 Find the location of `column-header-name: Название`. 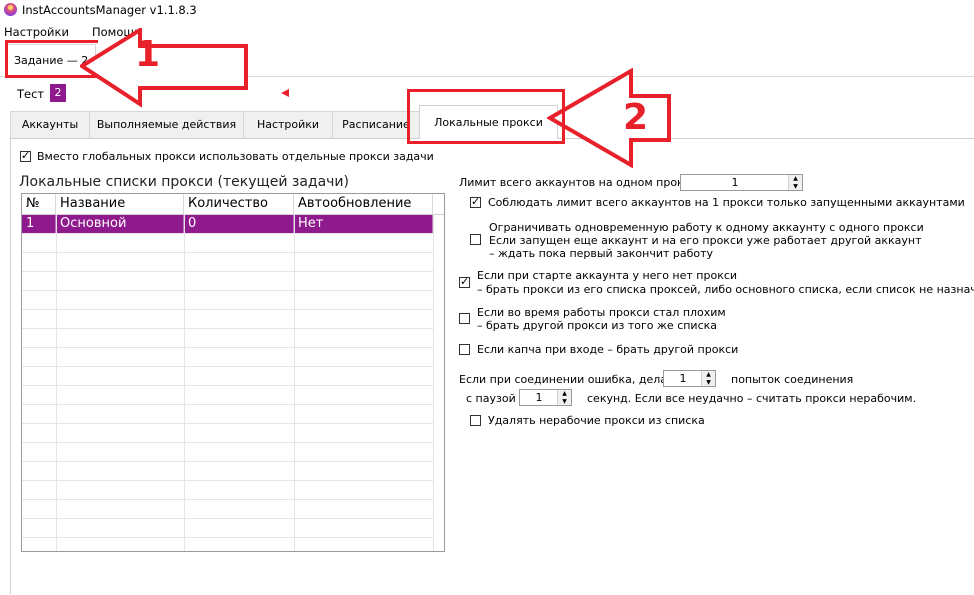

column-header-name: Название is located at coordinates (120, 204).